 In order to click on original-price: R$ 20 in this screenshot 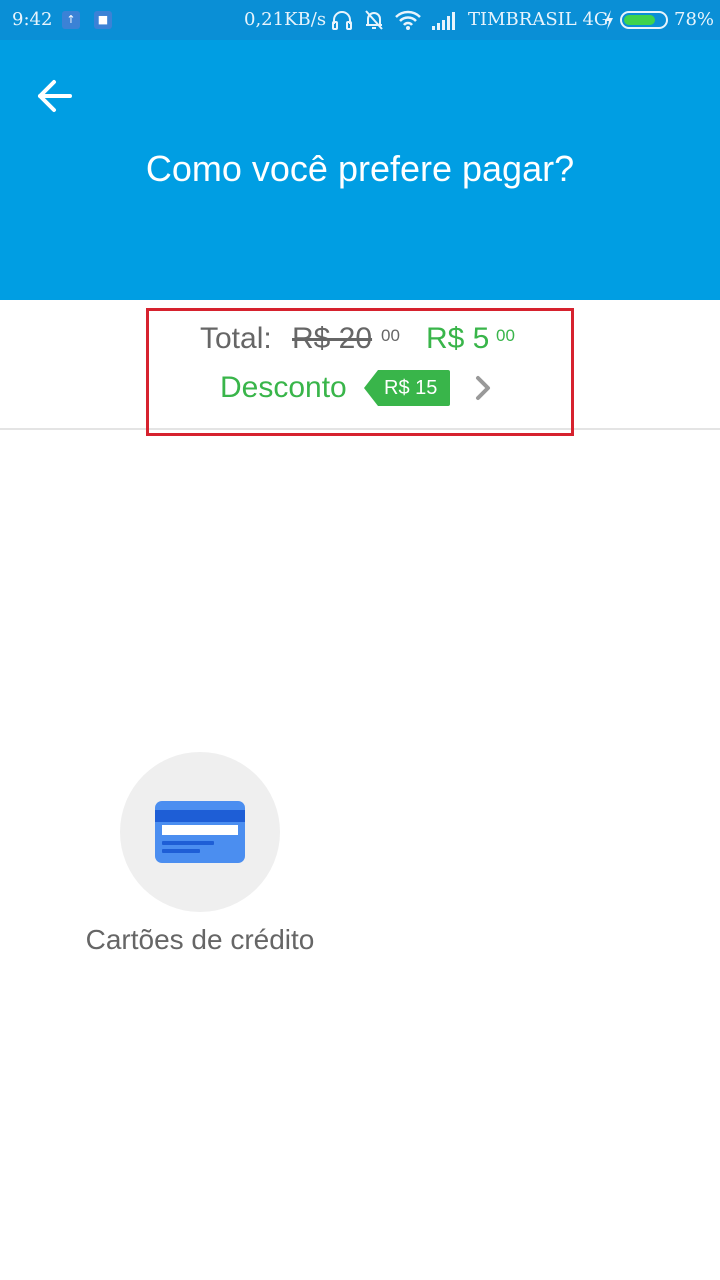, I will do `click(332, 338)`.